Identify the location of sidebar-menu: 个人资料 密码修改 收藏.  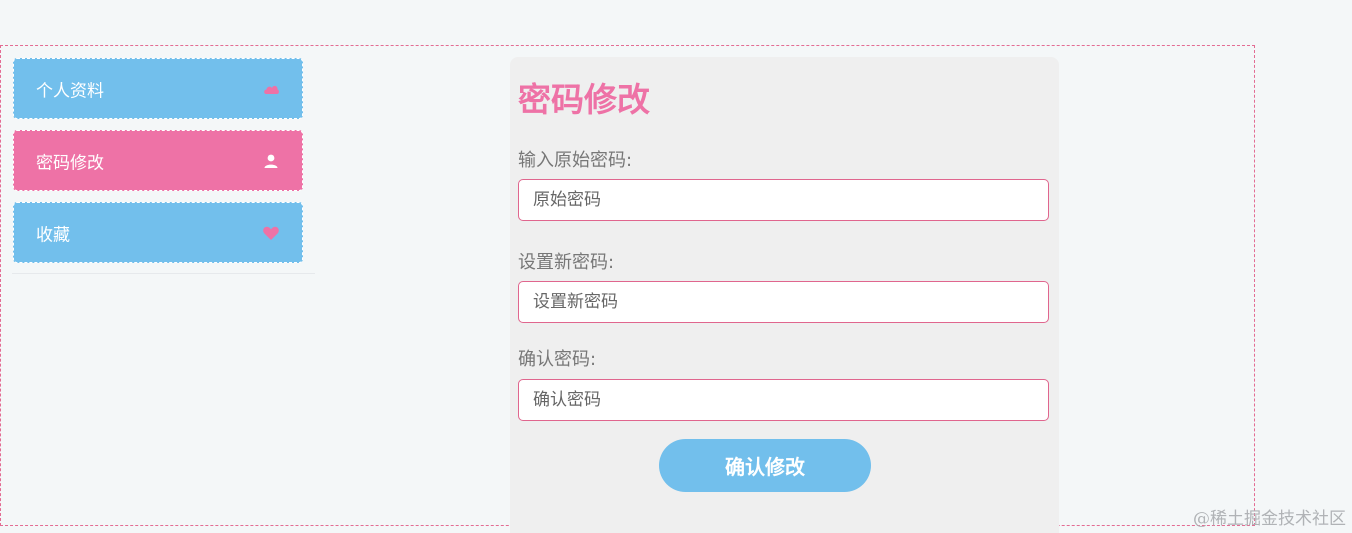
(163, 165).